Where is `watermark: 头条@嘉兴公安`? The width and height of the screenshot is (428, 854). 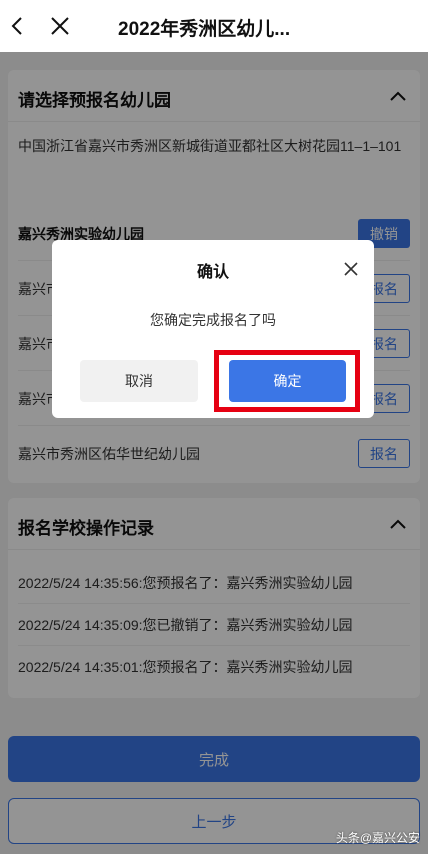
watermark: 头条@嘉兴公安 is located at coordinates (377, 838).